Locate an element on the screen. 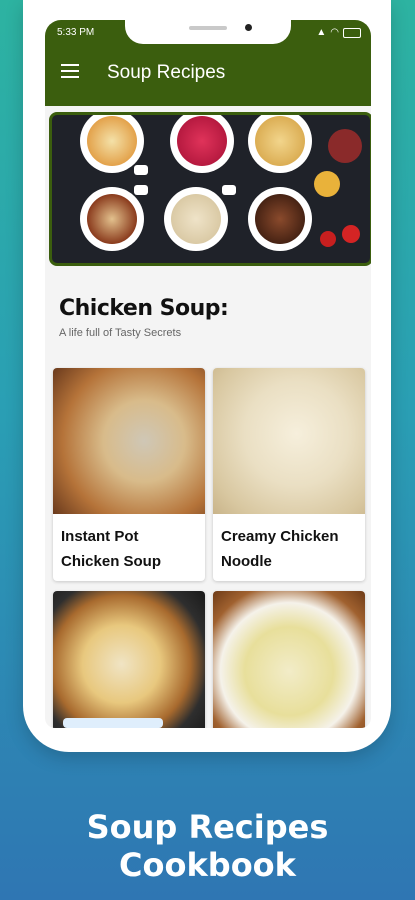 This screenshot has height=900, width=415. recipe-title: Instant Pot Chicken Soup is located at coordinates (111, 549).